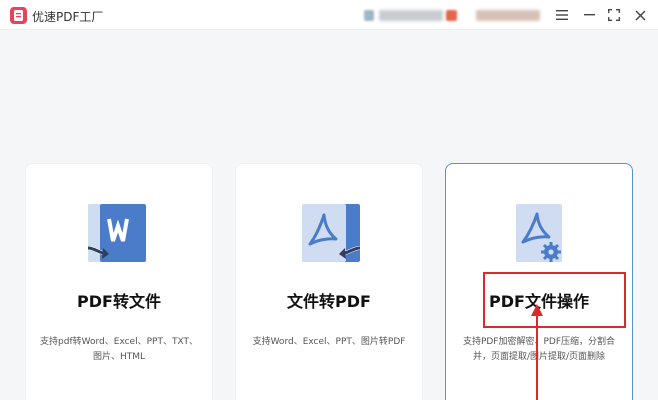 The width and height of the screenshot is (658, 400). What do you see at coordinates (329, 237) in the screenshot?
I see `file-to-pdf-icon` at bounding box center [329, 237].